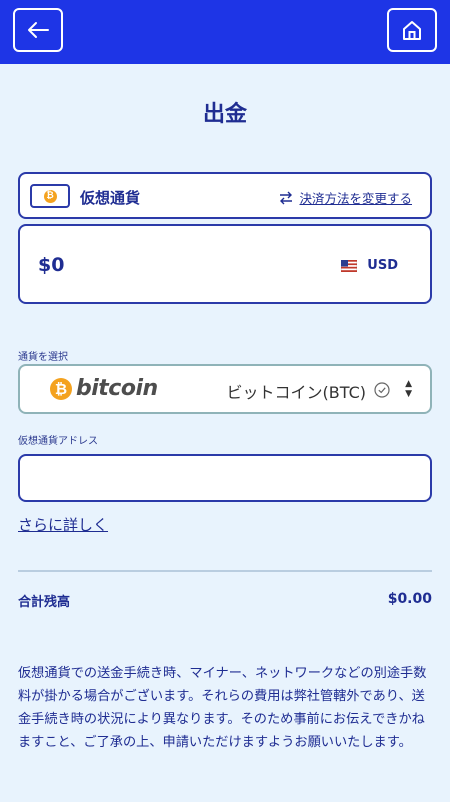  What do you see at coordinates (44, 602) in the screenshot?
I see `total-balance-label: 合計残高` at bounding box center [44, 602].